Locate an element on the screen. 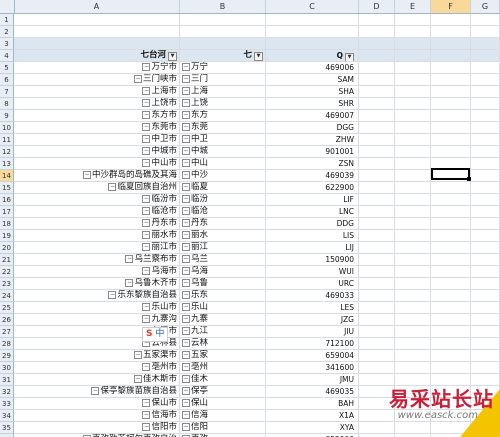 The height and width of the screenshot is (437, 500). short-name-cell: − 乌兰 is located at coordinates (223, 260).